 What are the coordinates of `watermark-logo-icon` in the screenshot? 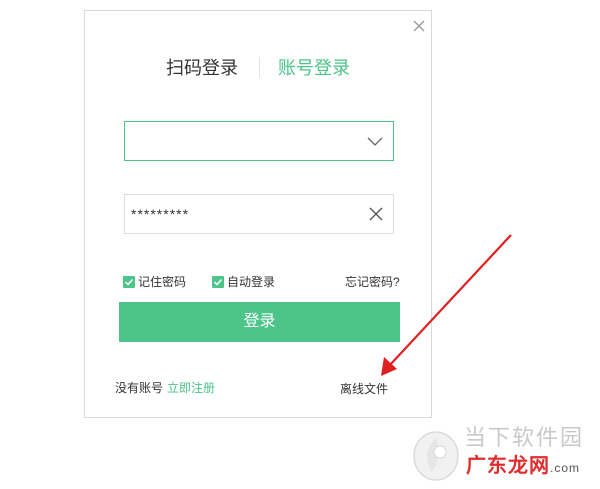 It's located at (436, 456).